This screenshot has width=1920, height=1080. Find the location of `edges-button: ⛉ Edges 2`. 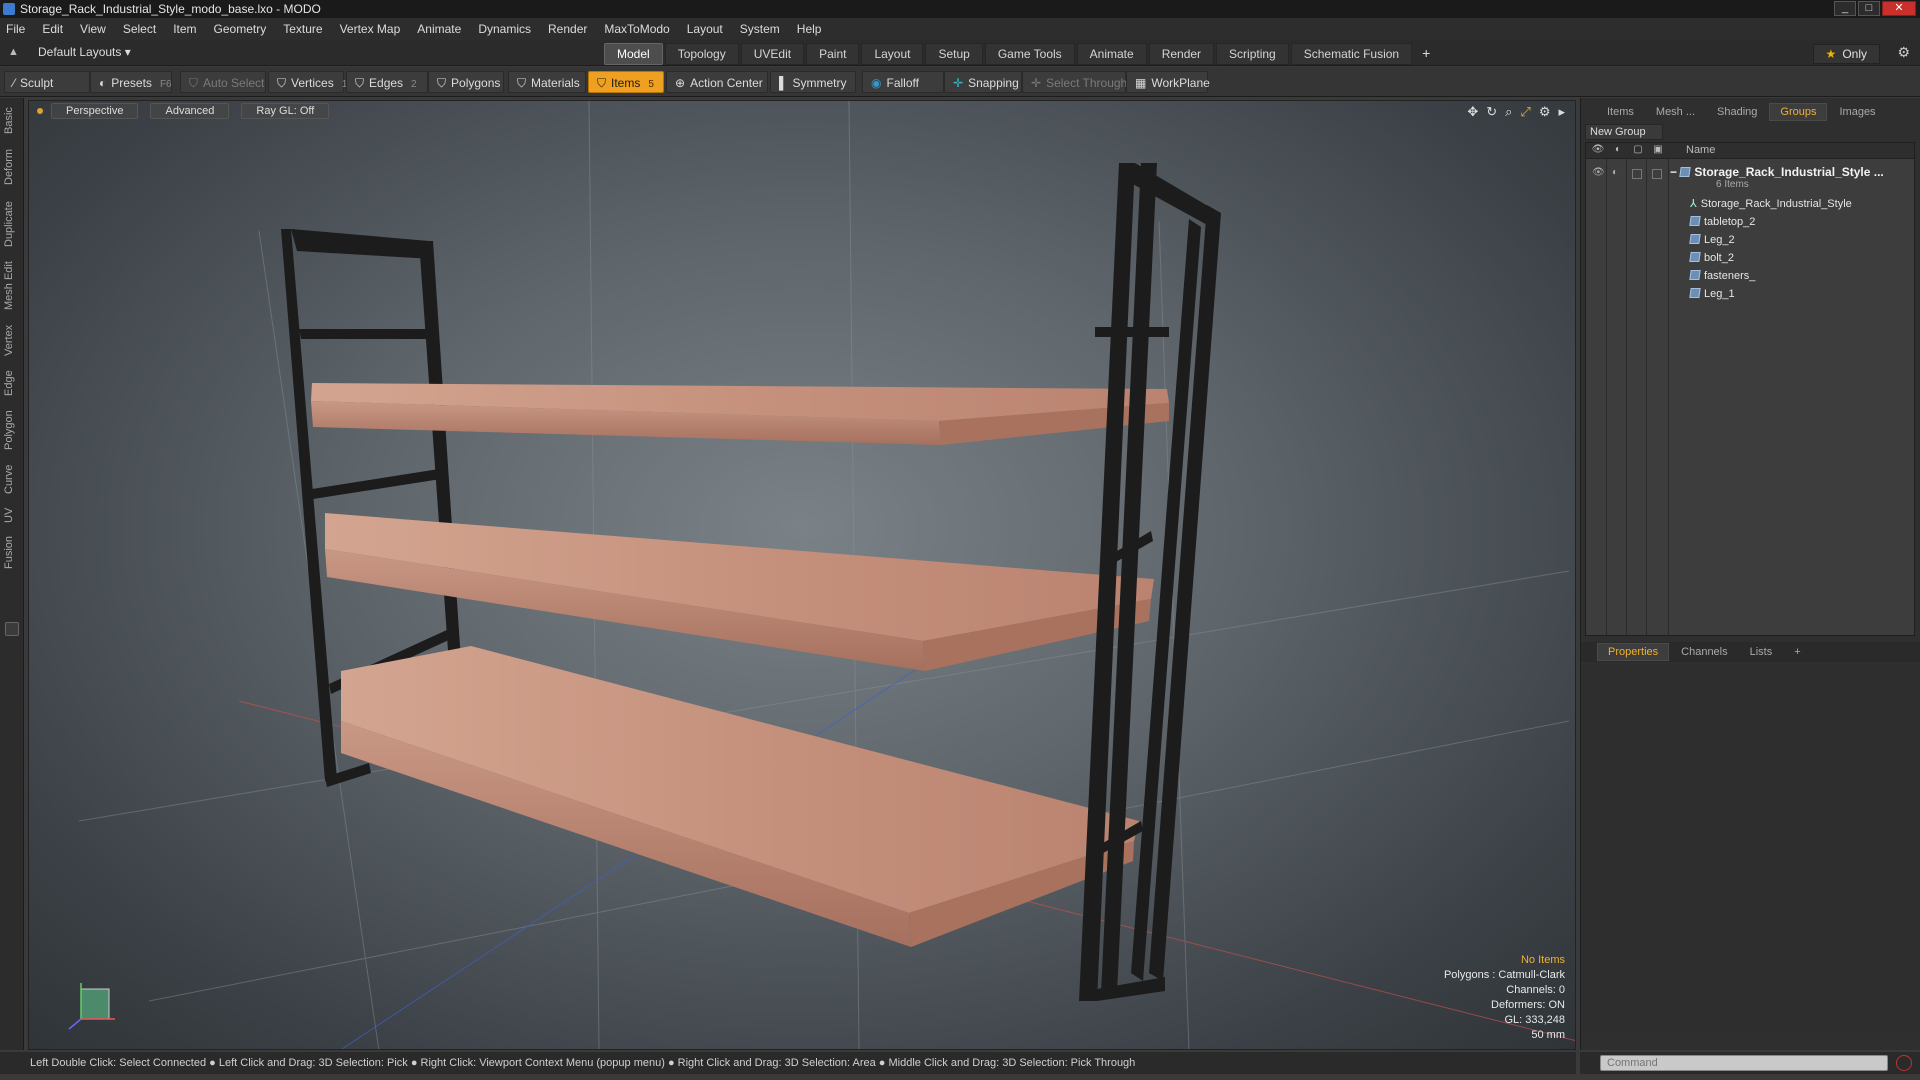

edges-button: ⛉ Edges 2 is located at coordinates (387, 82).